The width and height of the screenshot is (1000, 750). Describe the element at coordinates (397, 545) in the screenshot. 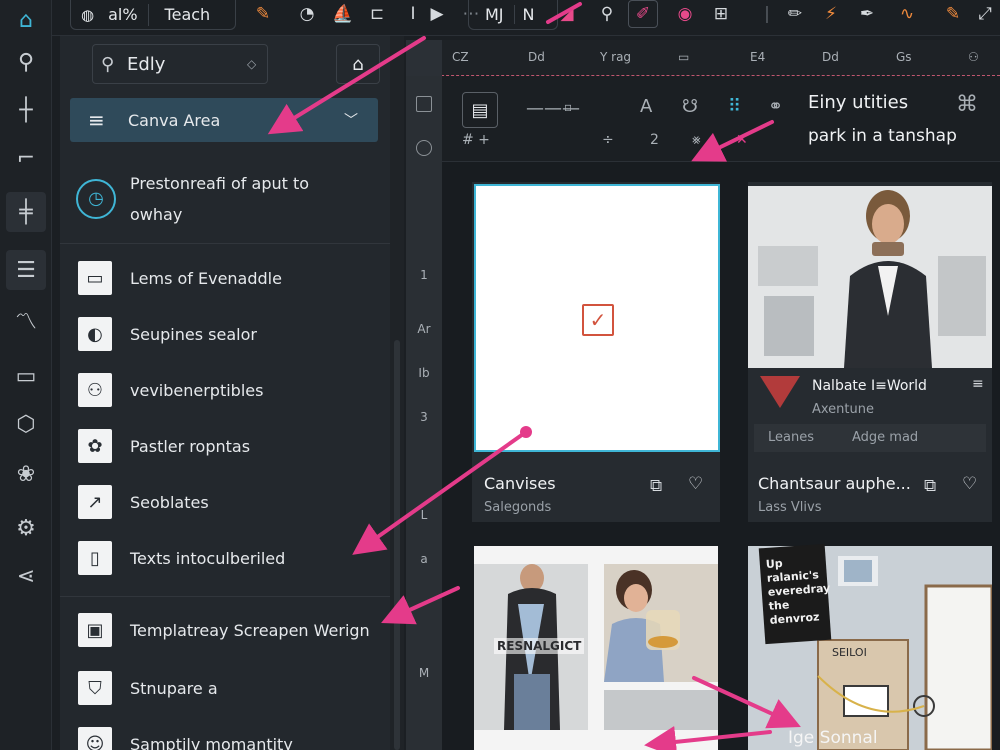

I see `panel-scrollbar-thumb` at that location.